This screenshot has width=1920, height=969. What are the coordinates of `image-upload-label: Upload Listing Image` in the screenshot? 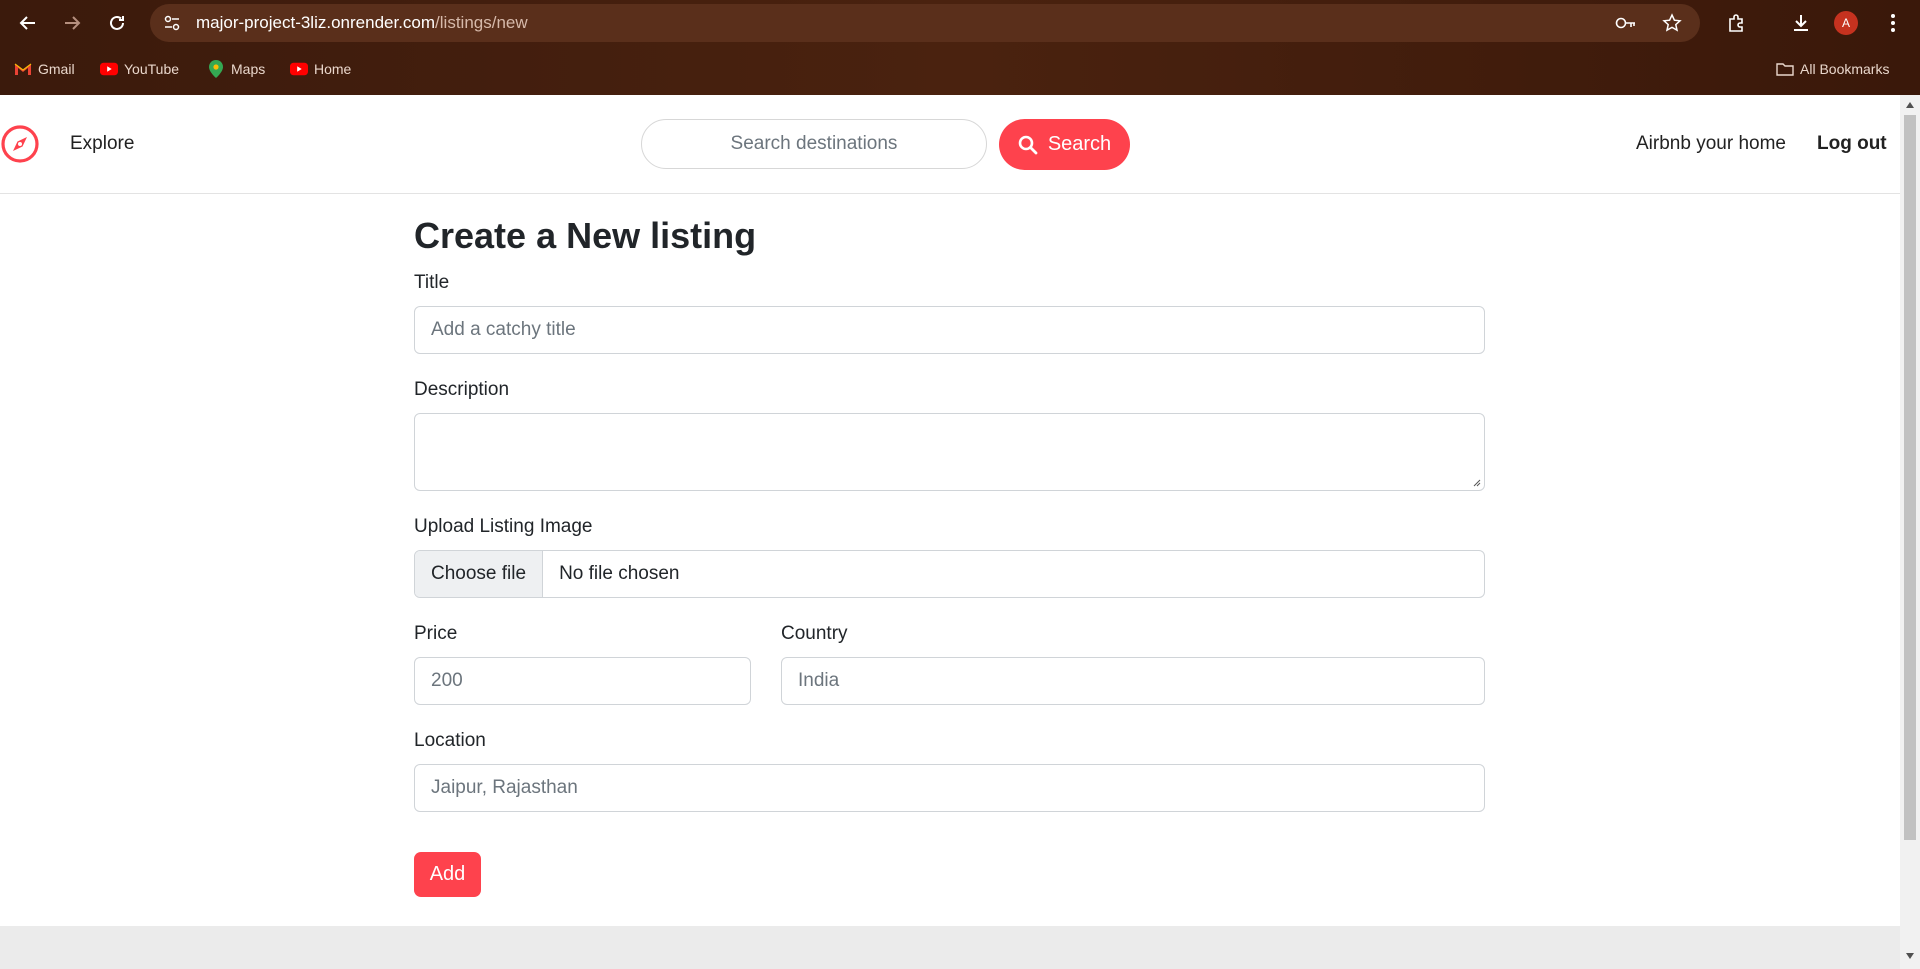 It's located at (503, 526).